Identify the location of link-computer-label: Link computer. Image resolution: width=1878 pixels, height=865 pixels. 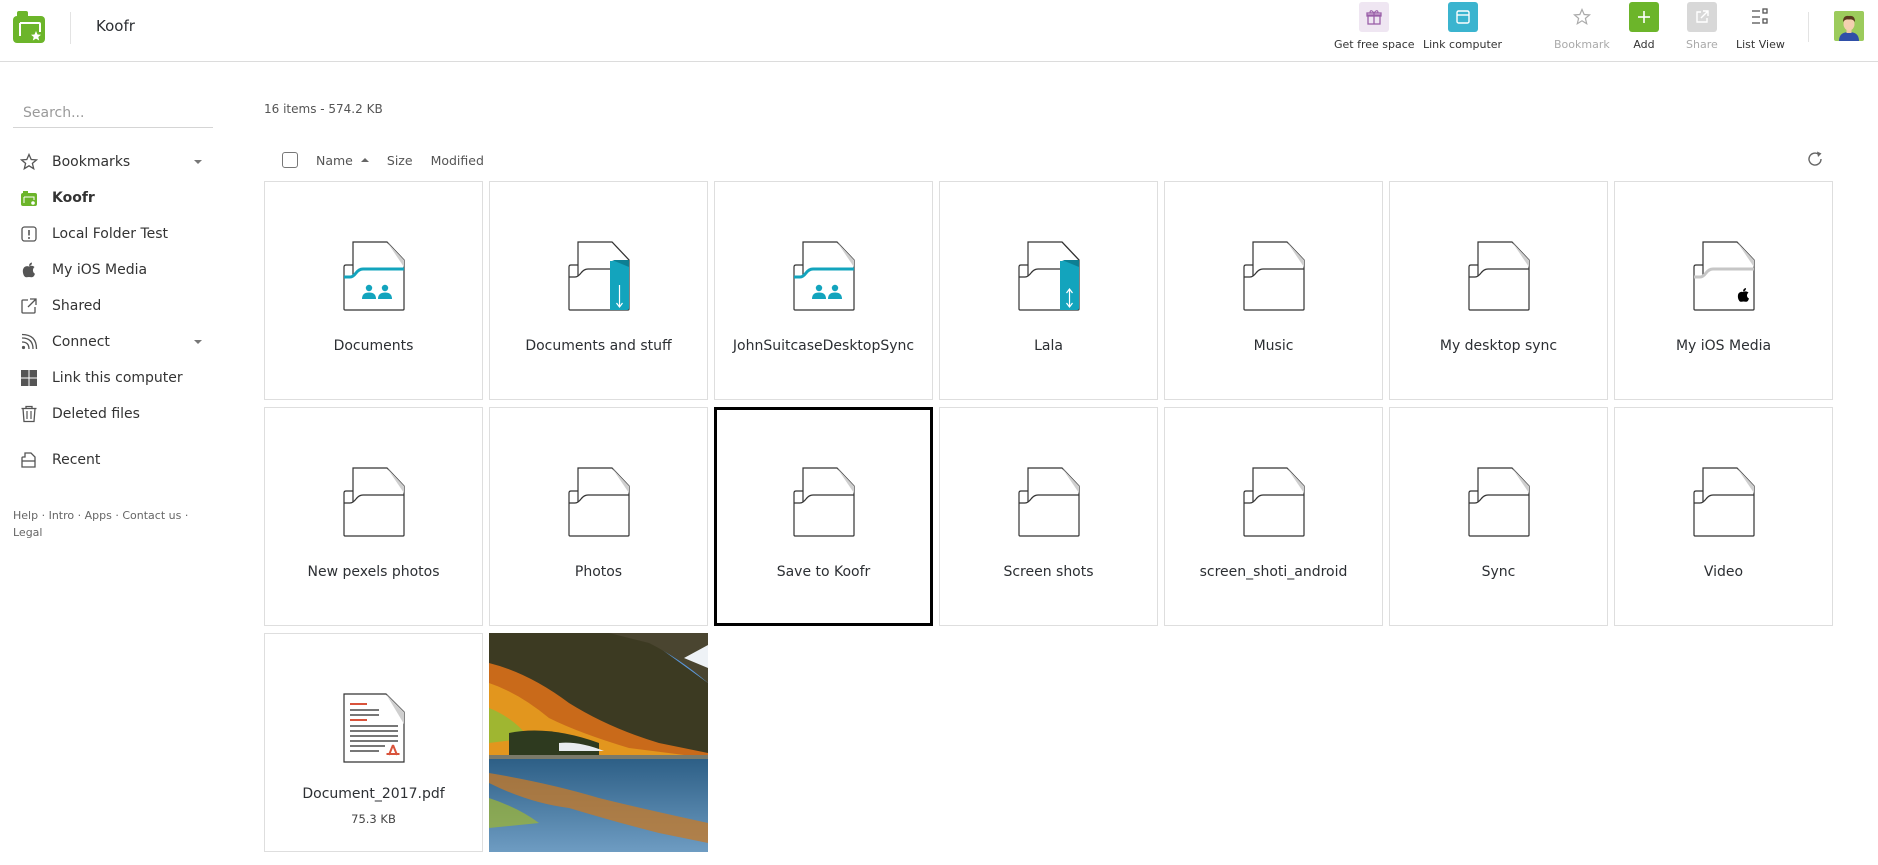
(1463, 44).